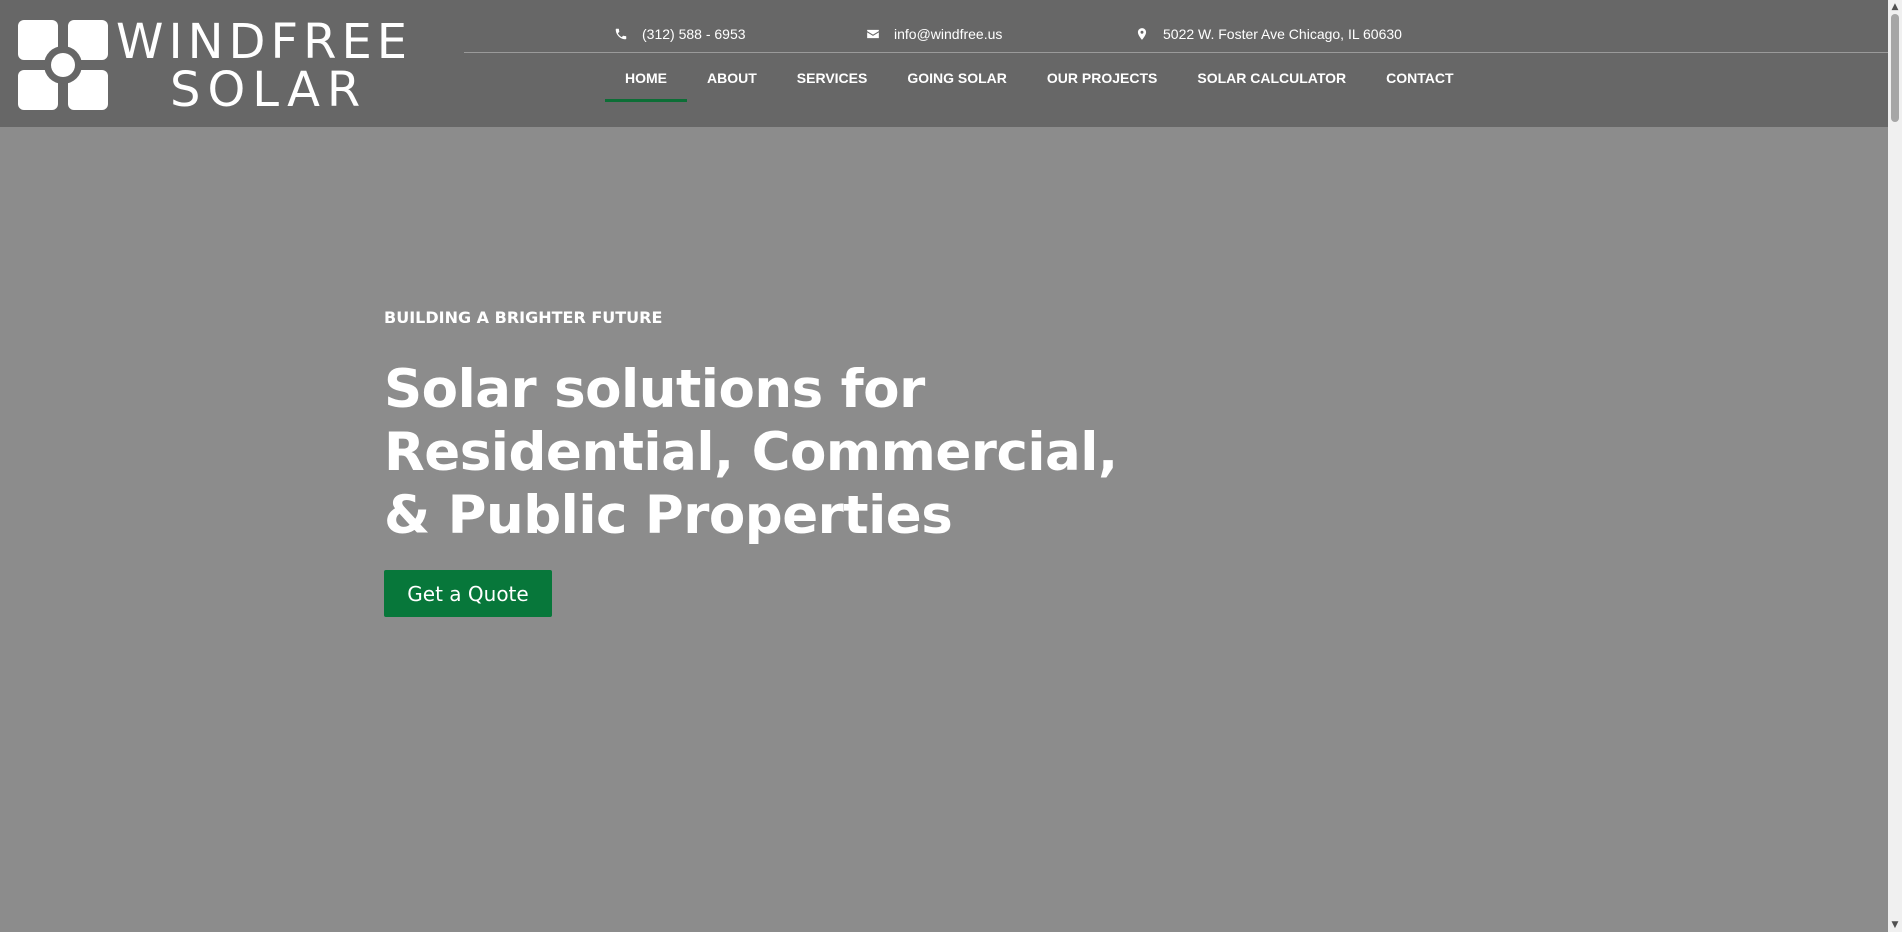  I want to click on contact-phone: (312) 588 - 6953, so click(680, 34).